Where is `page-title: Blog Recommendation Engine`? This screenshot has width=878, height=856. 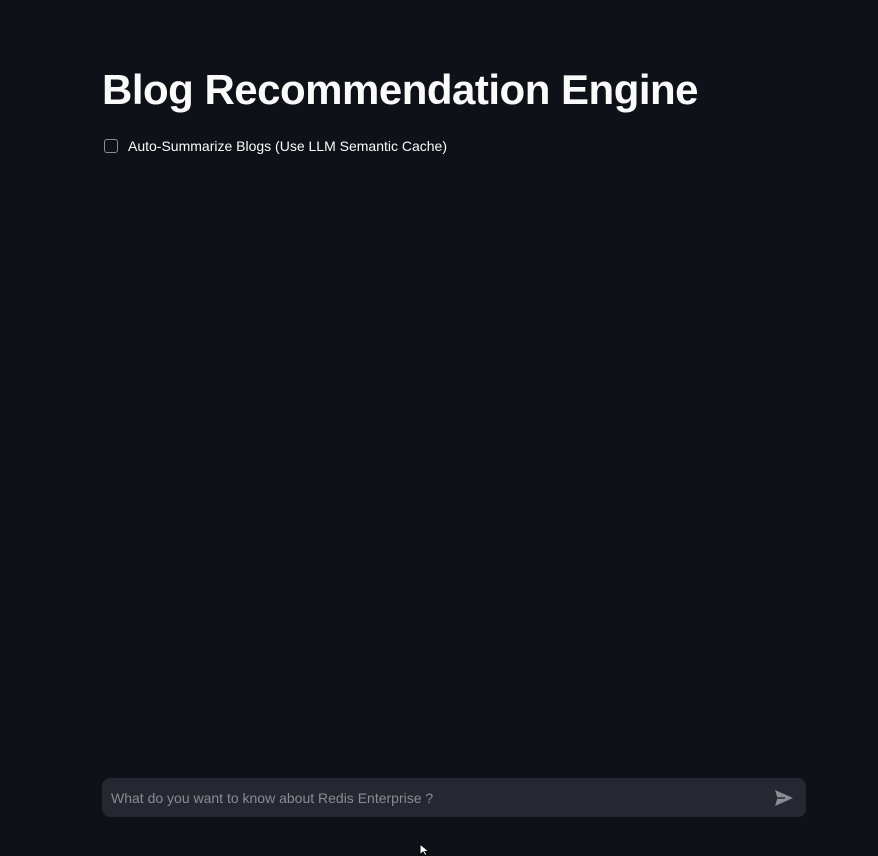
page-title: Blog Recommendation Engine is located at coordinates (400, 89).